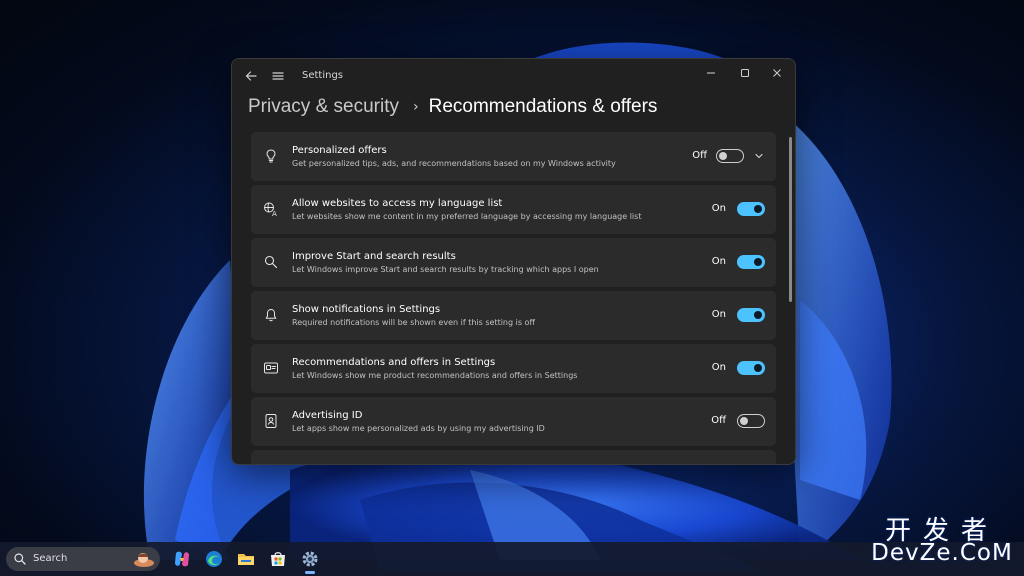 The width and height of the screenshot is (1024, 576). Describe the element at coordinates (271, 156) in the screenshot. I see `lightbulb-icon` at that location.